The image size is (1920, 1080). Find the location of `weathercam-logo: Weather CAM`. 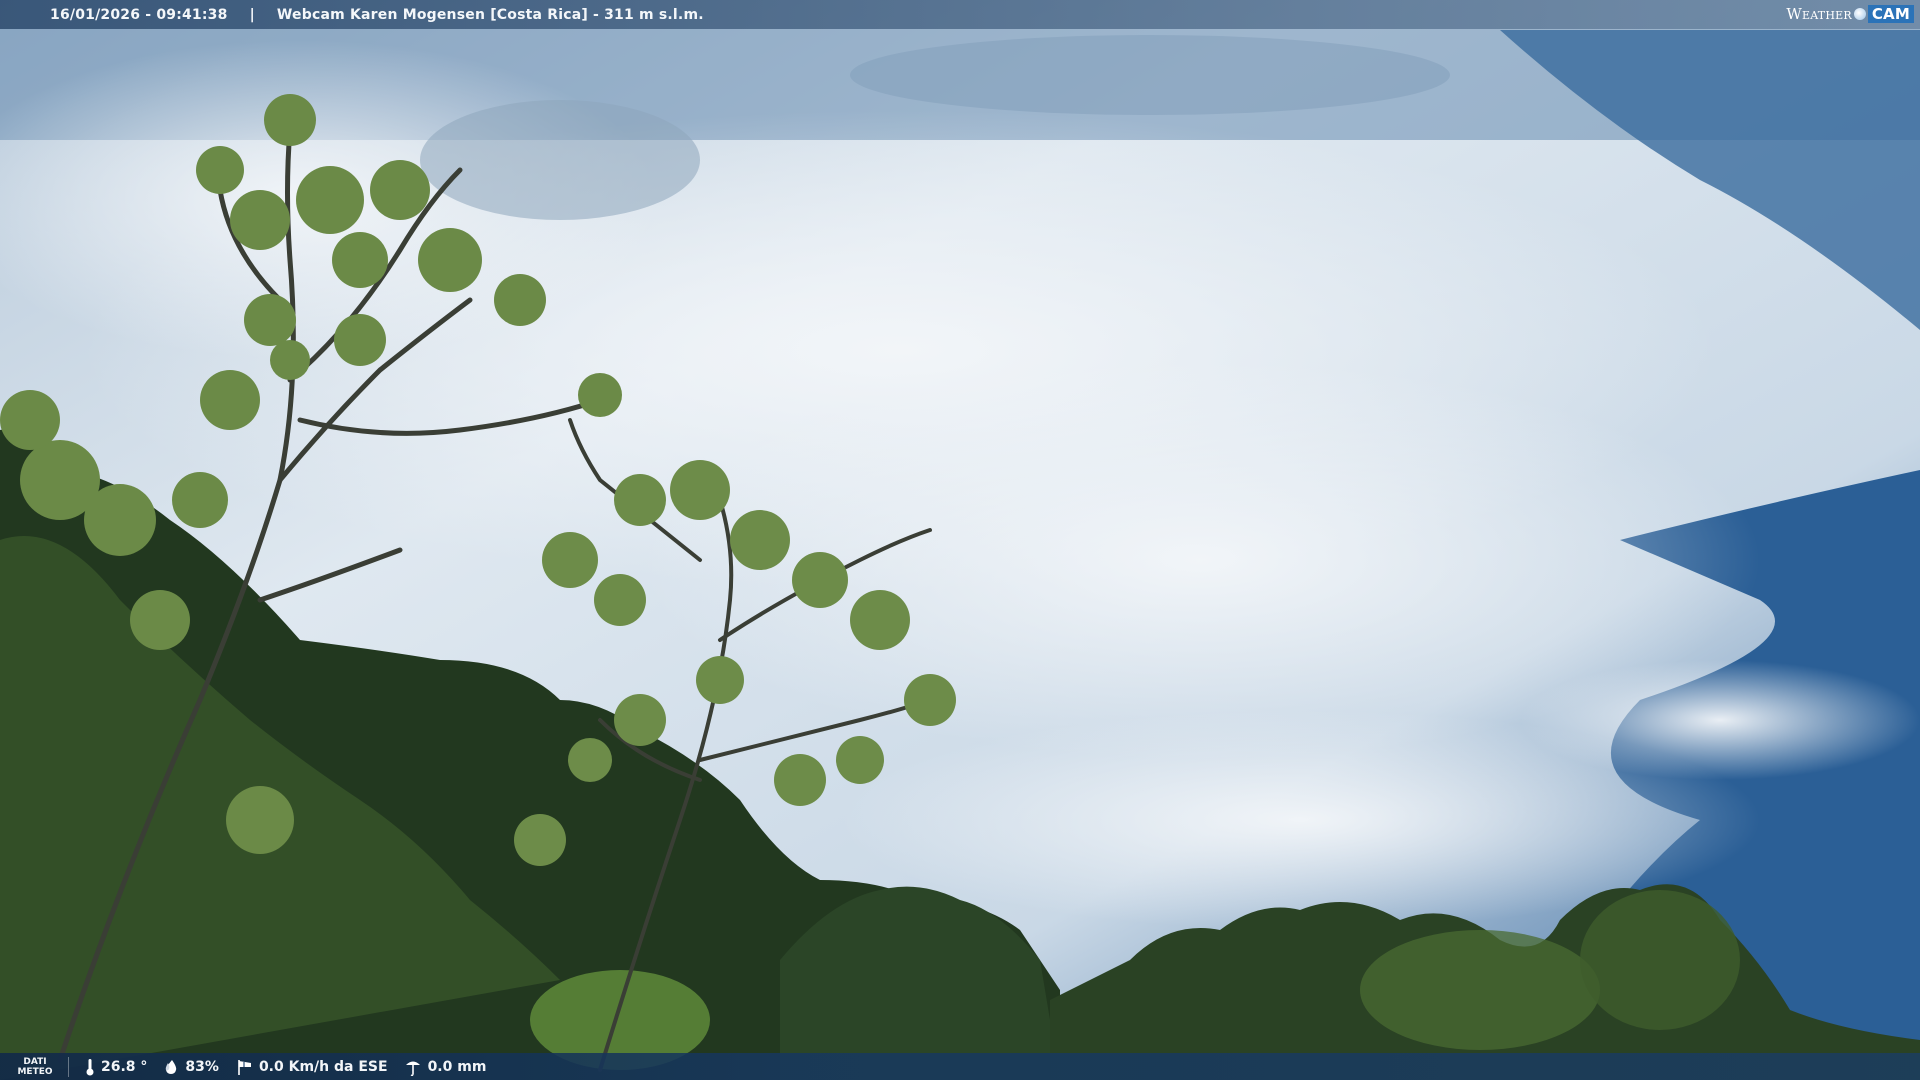

weathercam-logo: Weather CAM is located at coordinates (1850, 14).